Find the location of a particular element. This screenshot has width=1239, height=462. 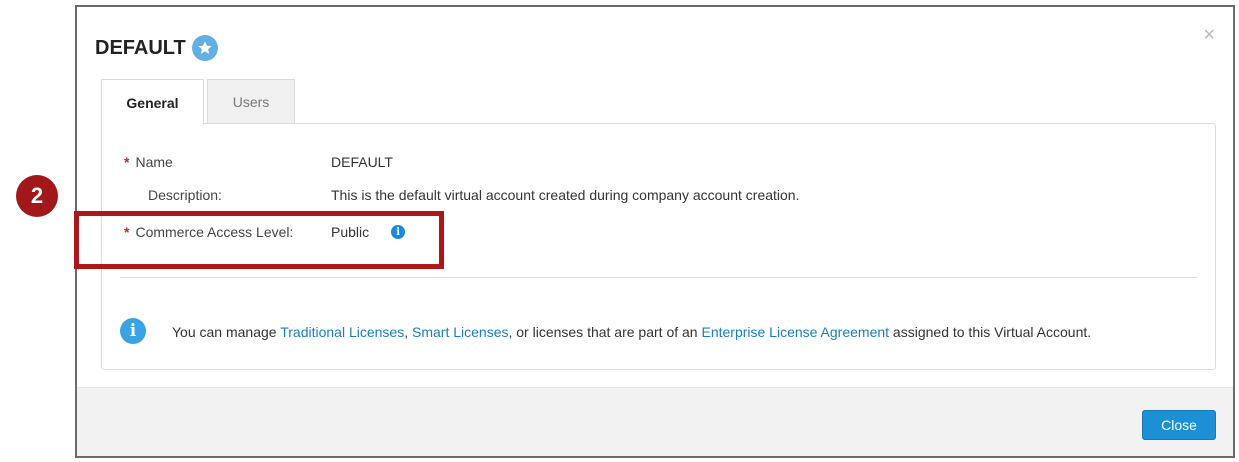

tab-general: General is located at coordinates (152, 102).